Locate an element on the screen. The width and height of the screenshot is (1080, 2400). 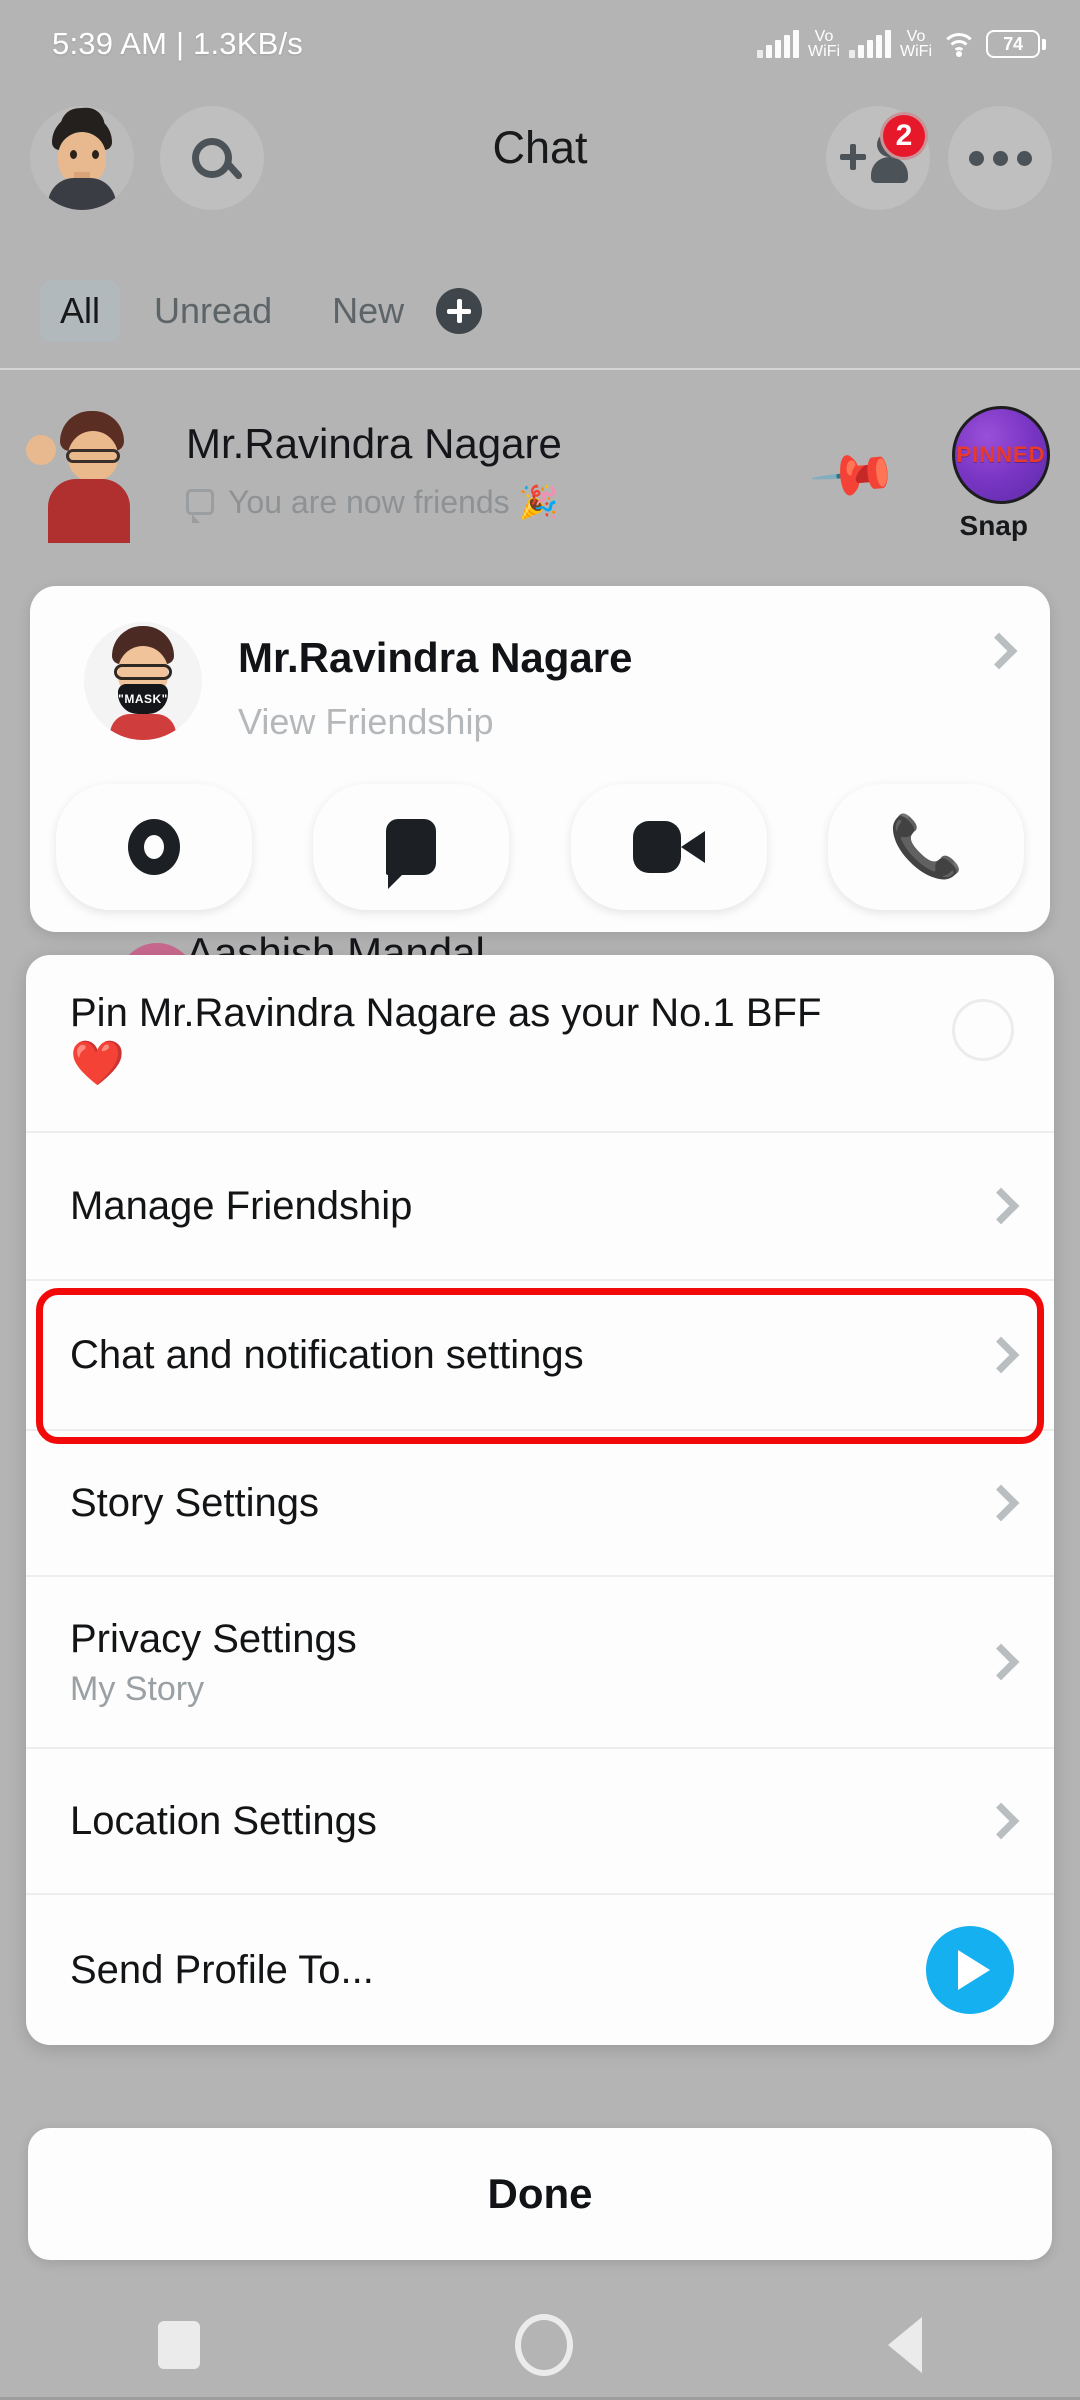
heart-icon: ❤️ is located at coordinates (97, 1063).